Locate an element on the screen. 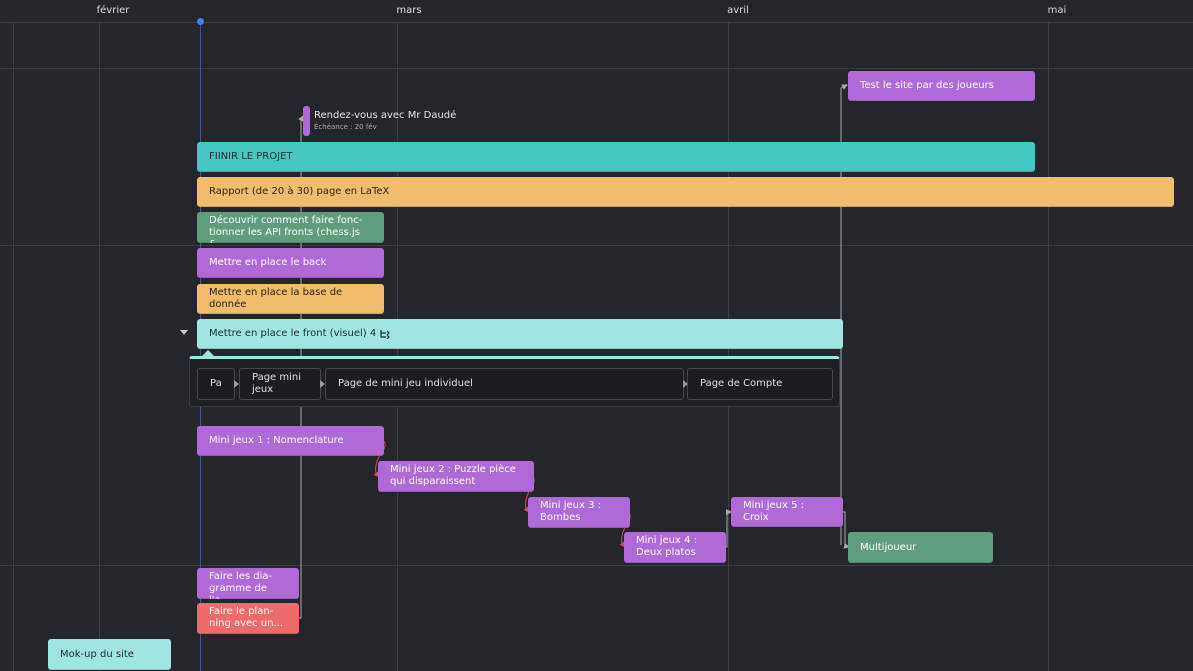 The height and width of the screenshot is (671, 1193). task-label-line-1: Faire le plan- is located at coordinates (241, 611).